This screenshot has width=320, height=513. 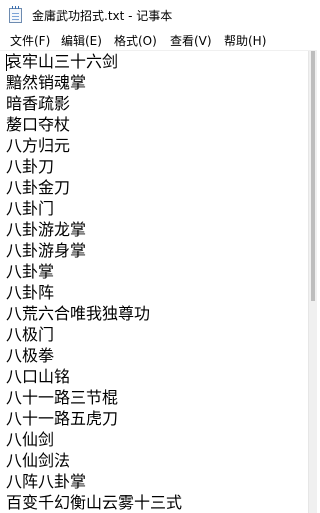 I want to click on text-line: 八卦掌, so click(x=30, y=271).